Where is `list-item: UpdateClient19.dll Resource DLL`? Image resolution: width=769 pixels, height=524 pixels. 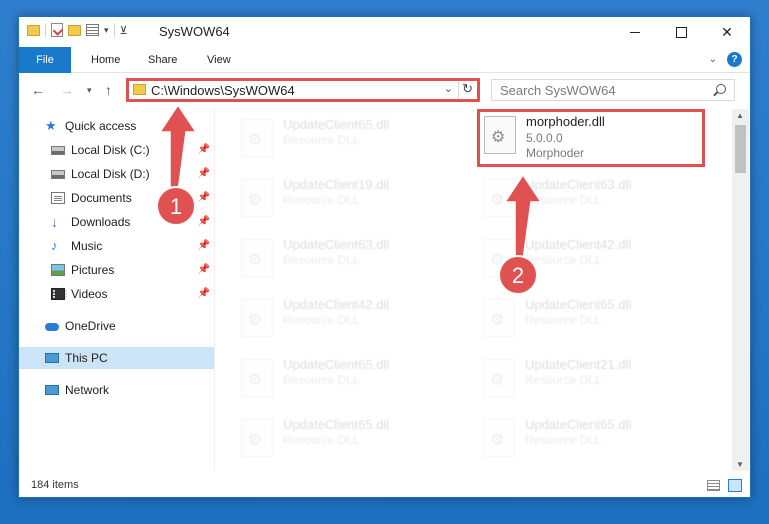 list-item: UpdateClient19.dll Resource DLL is located at coordinates (350, 199).